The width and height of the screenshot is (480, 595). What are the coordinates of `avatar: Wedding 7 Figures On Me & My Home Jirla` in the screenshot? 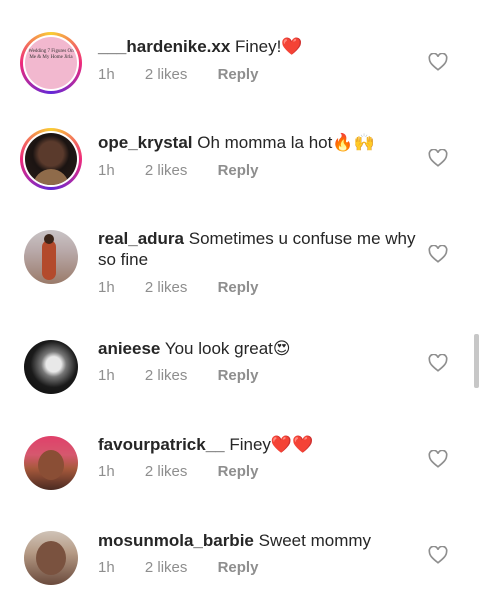 It's located at (51, 63).